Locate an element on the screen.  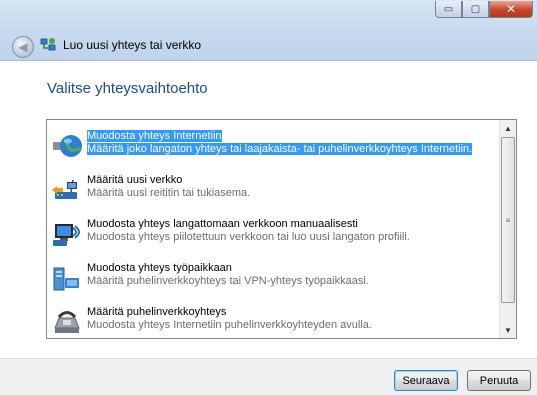
option-title: Muodosta yhteys työpaikkaan is located at coordinates (159, 268).